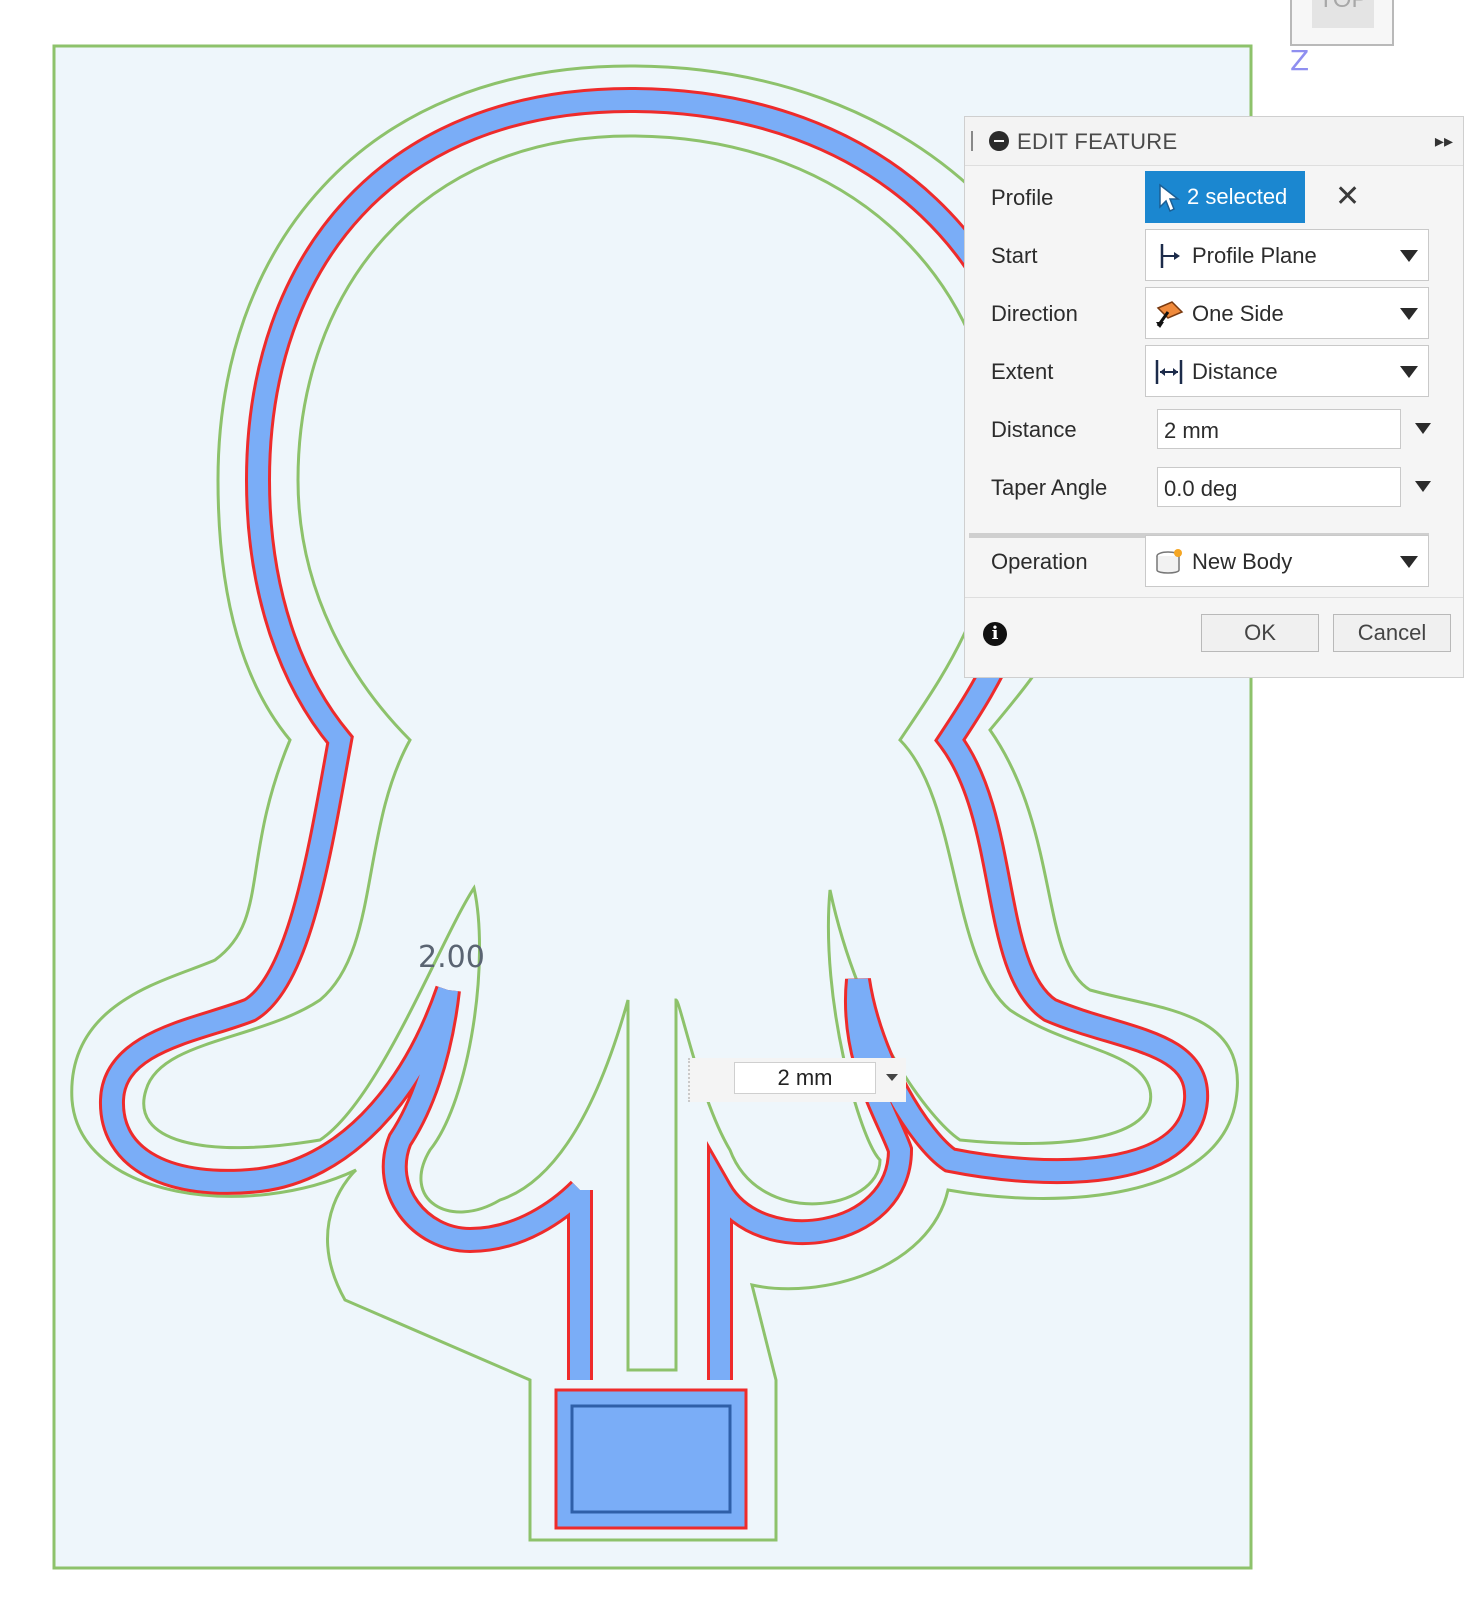 Image resolution: width=1464 pixels, height=1622 pixels. I want to click on taper-angle-input: 0.0 deg, so click(1279, 487).